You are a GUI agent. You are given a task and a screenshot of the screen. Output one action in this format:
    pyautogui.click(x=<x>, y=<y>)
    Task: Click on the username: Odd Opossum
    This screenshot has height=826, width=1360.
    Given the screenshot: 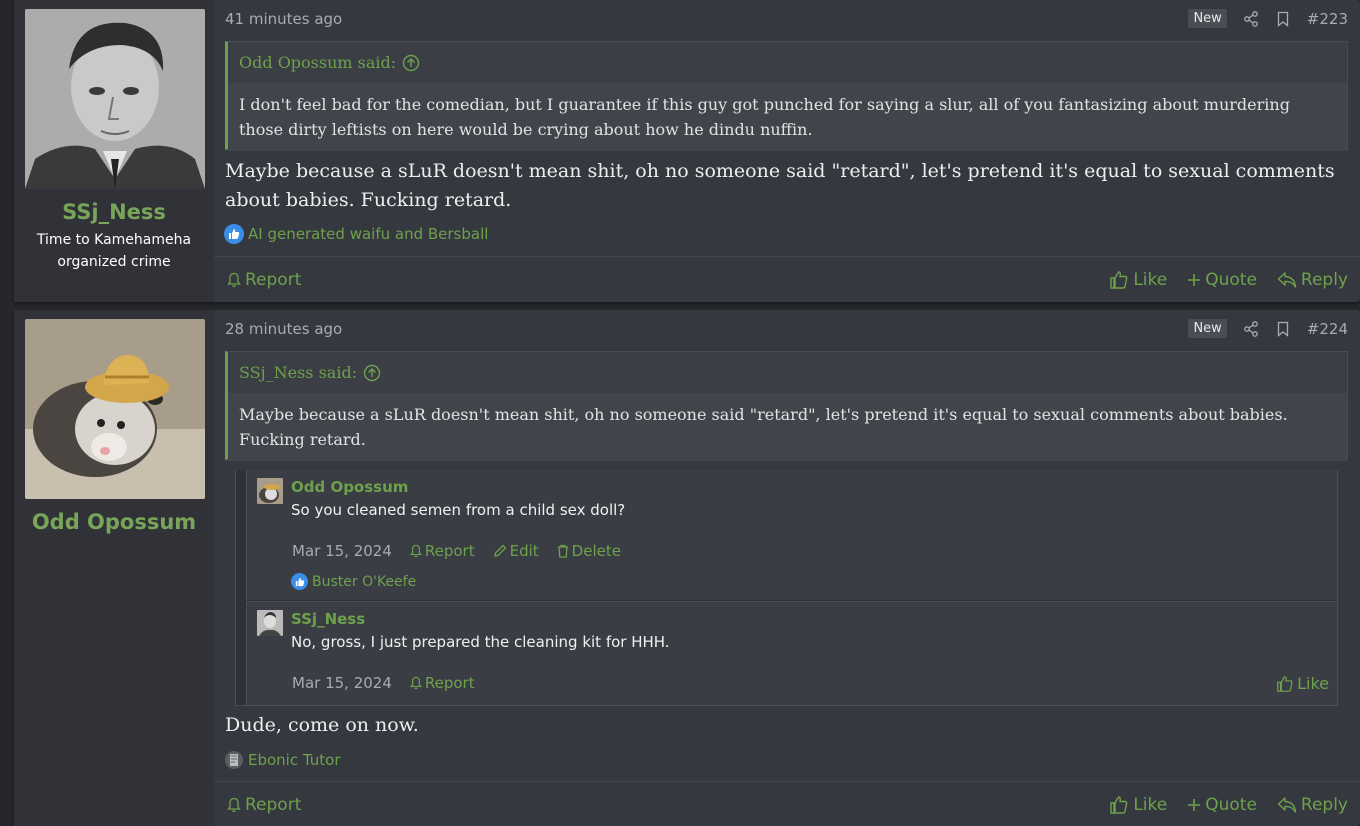 What is the action you would take?
    pyautogui.click(x=114, y=522)
    